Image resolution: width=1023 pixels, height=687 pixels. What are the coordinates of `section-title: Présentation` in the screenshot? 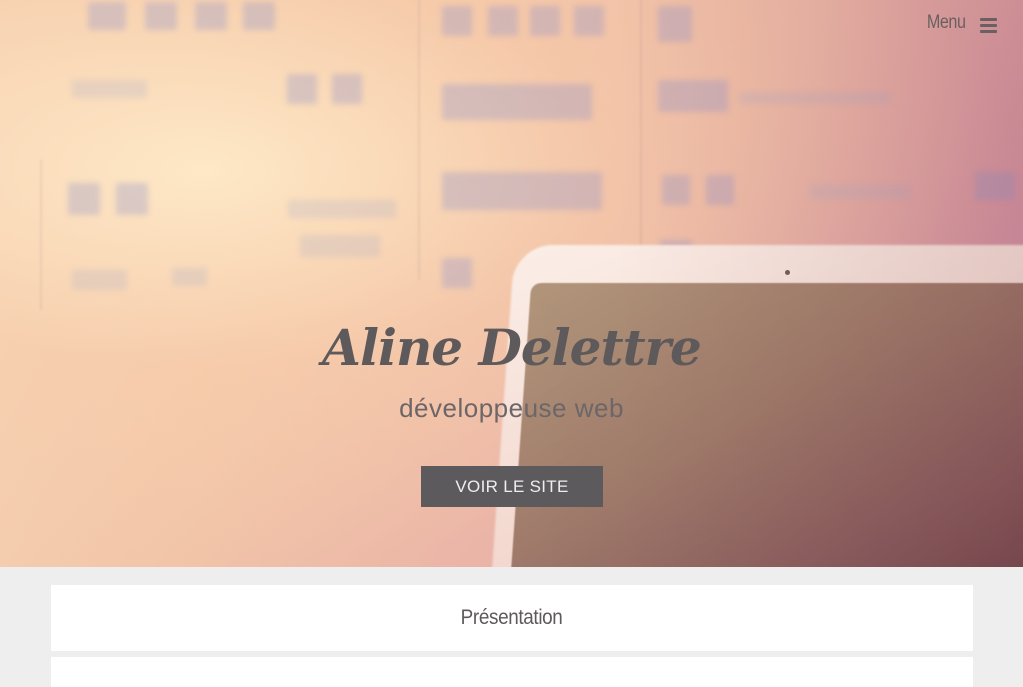 It's located at (512, 617).